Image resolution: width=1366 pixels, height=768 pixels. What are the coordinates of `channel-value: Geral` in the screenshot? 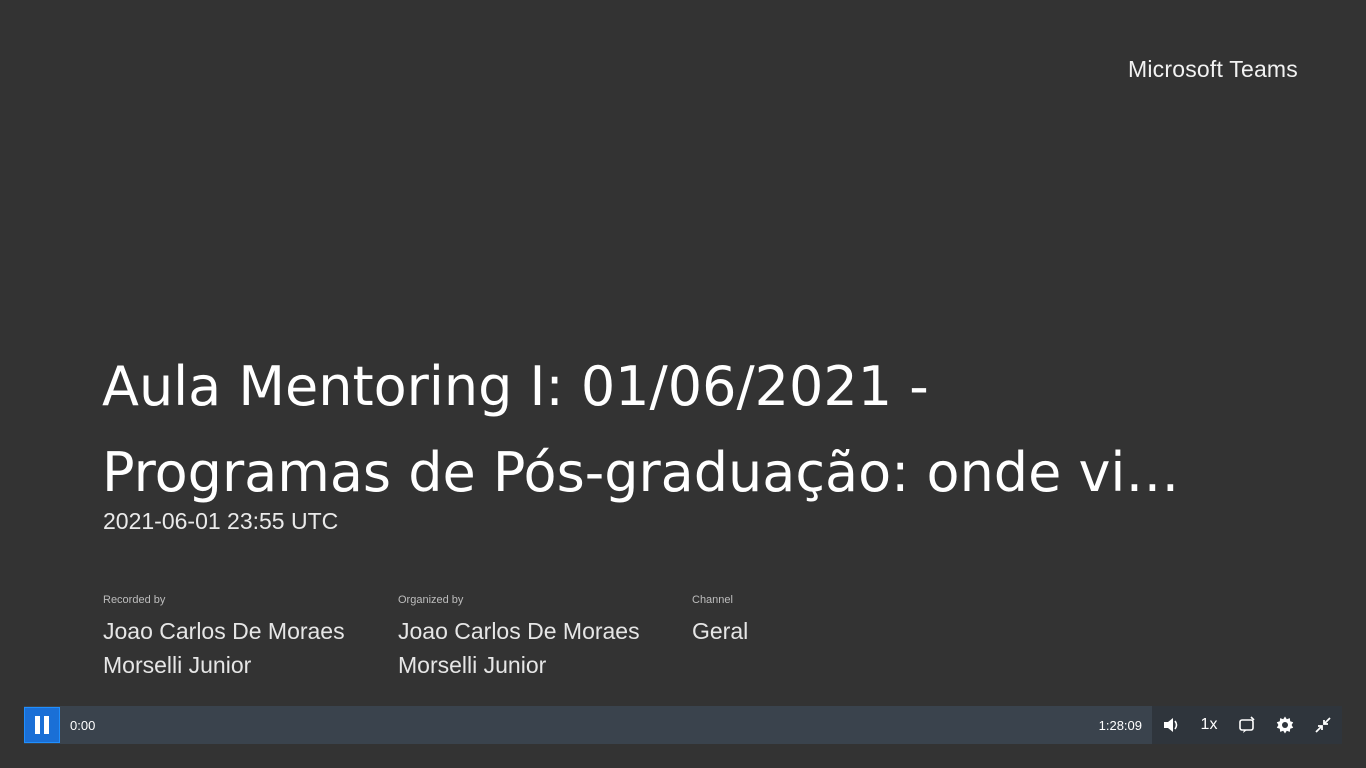 It's located at (720, 631).